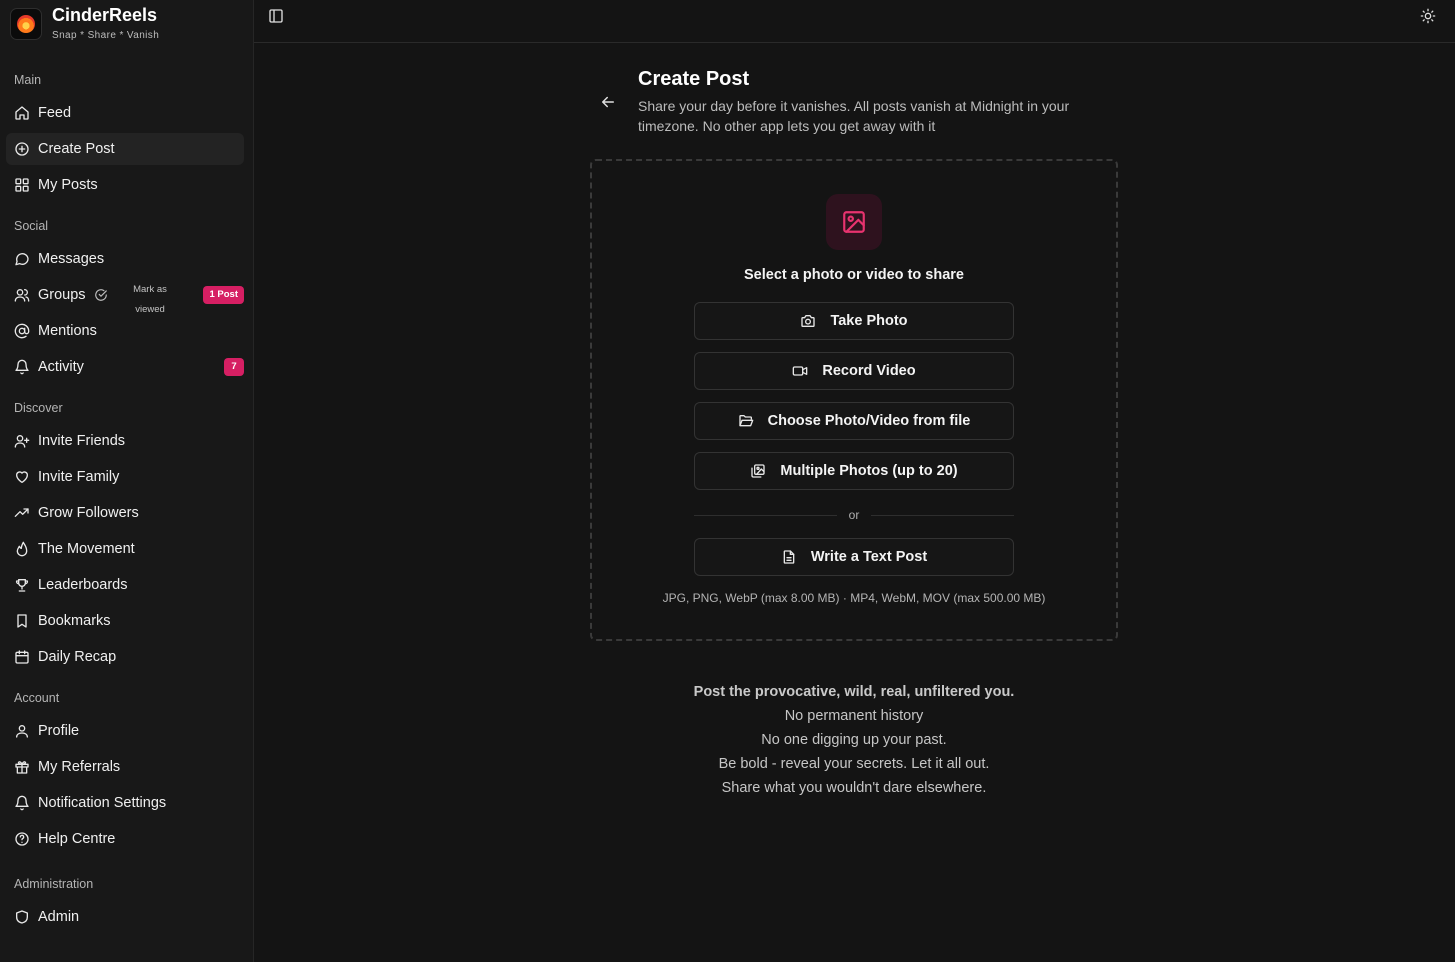 The image size is (1455, 962). I want to click on heart-icon, so click(22, 477).